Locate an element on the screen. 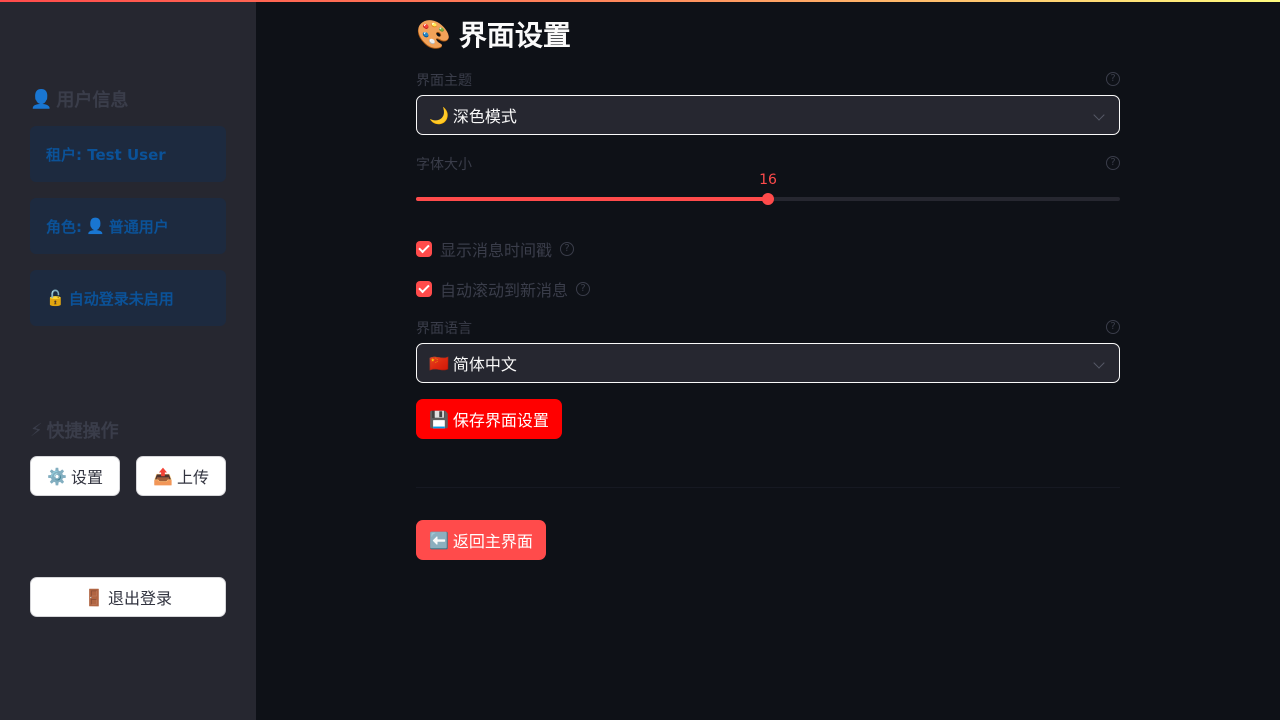 The image size is (1280, 720). auto-scroll-help-icon: ? is located at coordinates (583, 289).